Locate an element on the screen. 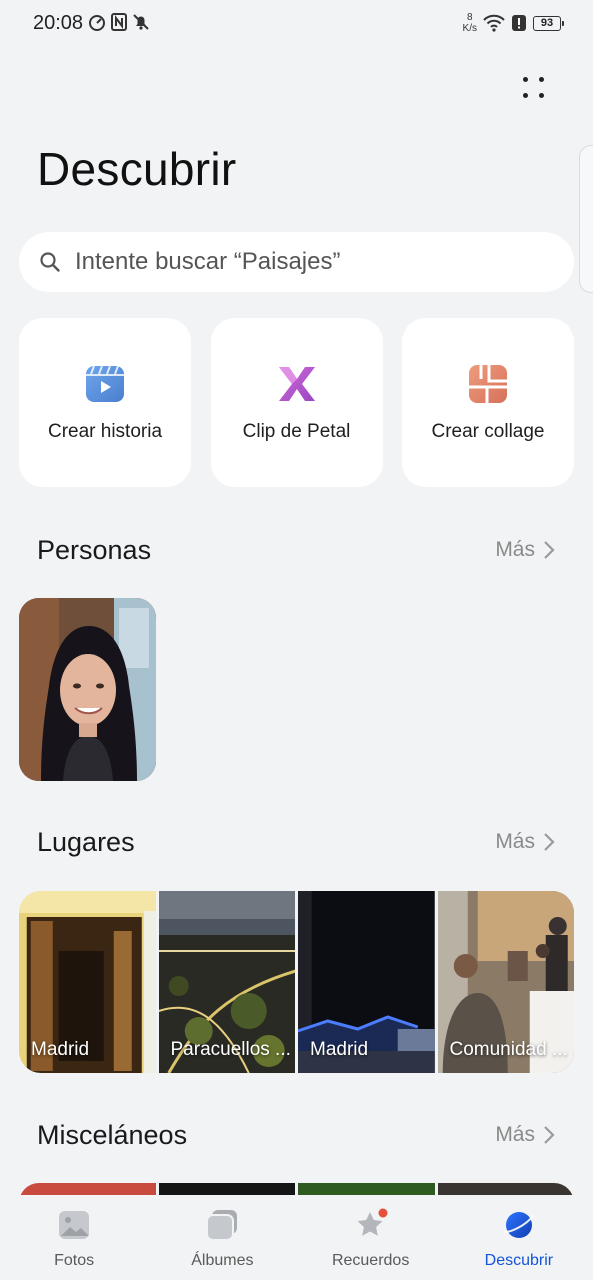 The height and width of the screenshot is (1280, 593). nav-tab-discover: Descubrir is located at coordinates (519, 1237).